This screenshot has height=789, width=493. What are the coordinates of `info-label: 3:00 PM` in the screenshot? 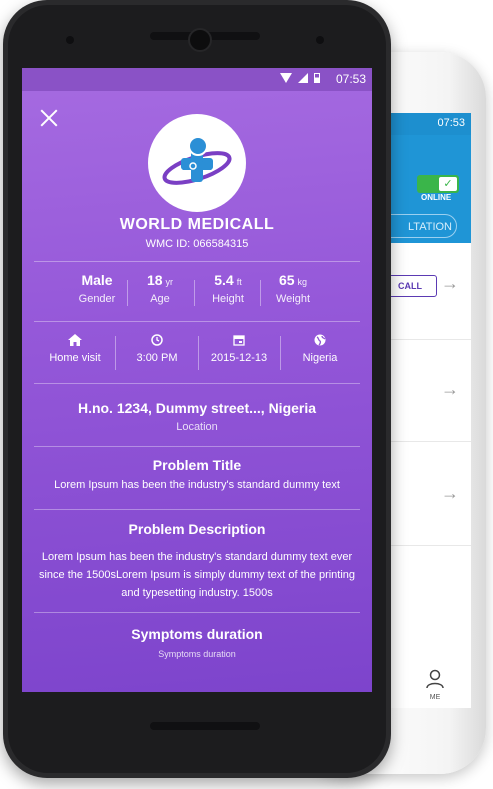 It's located at (157, 358).